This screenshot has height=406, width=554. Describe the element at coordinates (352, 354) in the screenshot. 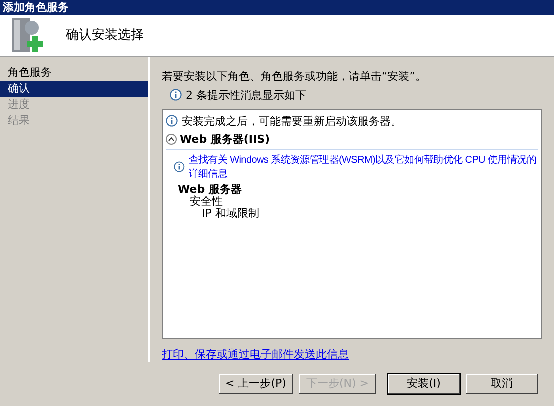

I see `print-save-link: 打印、保存或通过电子邮件发送此信息` at that location.